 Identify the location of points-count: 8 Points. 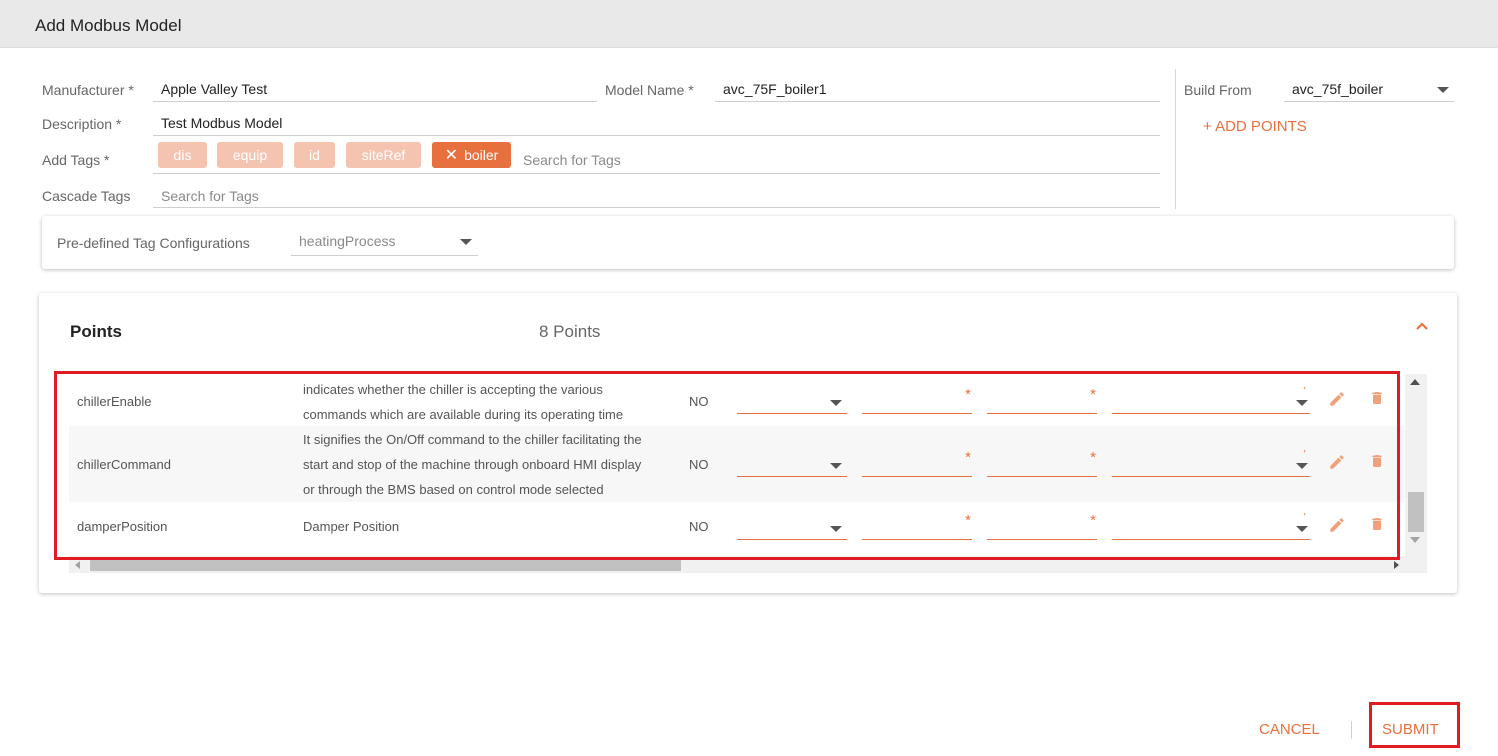
(570, 331).